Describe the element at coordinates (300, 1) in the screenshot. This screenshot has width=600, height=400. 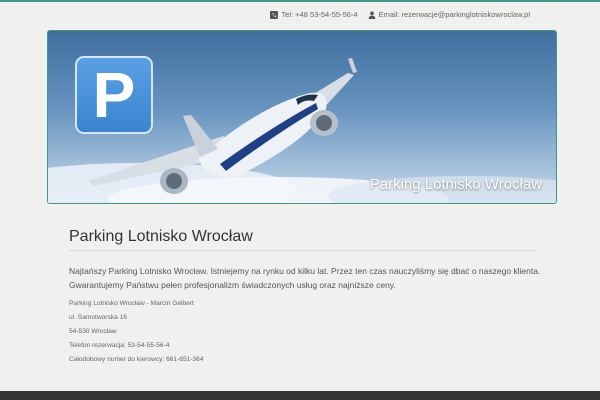
I see `top-accent-bar` at that location.